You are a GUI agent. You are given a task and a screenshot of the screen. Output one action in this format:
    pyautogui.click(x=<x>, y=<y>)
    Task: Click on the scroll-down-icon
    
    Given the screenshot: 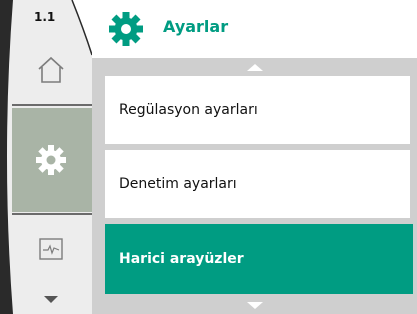 What is the action you would take?
    pyautogui.click(x=254, y=306)
    